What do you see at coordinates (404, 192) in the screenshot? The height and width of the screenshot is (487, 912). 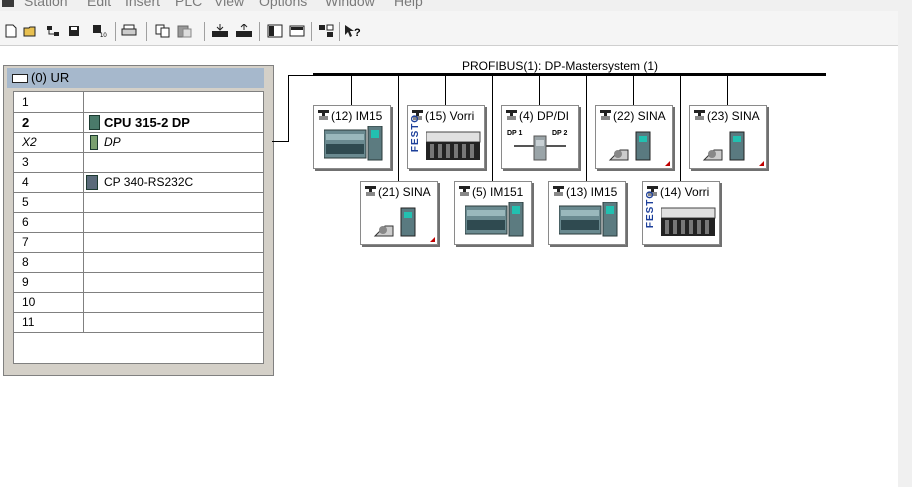 I see `slave-label: (21) SINA` at bounding box center [404, 192].